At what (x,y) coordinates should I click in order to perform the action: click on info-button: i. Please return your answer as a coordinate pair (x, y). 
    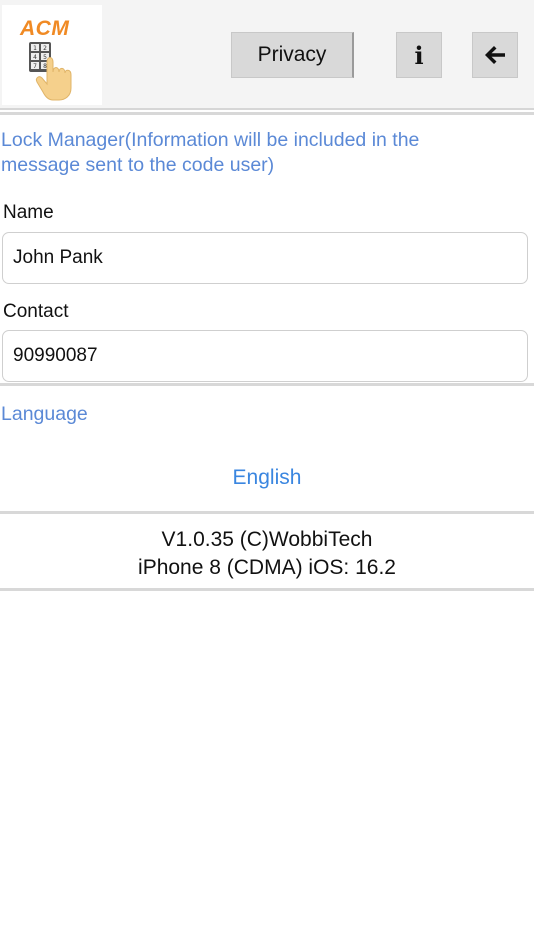
    Looking at the image, I should click on (419, 55).